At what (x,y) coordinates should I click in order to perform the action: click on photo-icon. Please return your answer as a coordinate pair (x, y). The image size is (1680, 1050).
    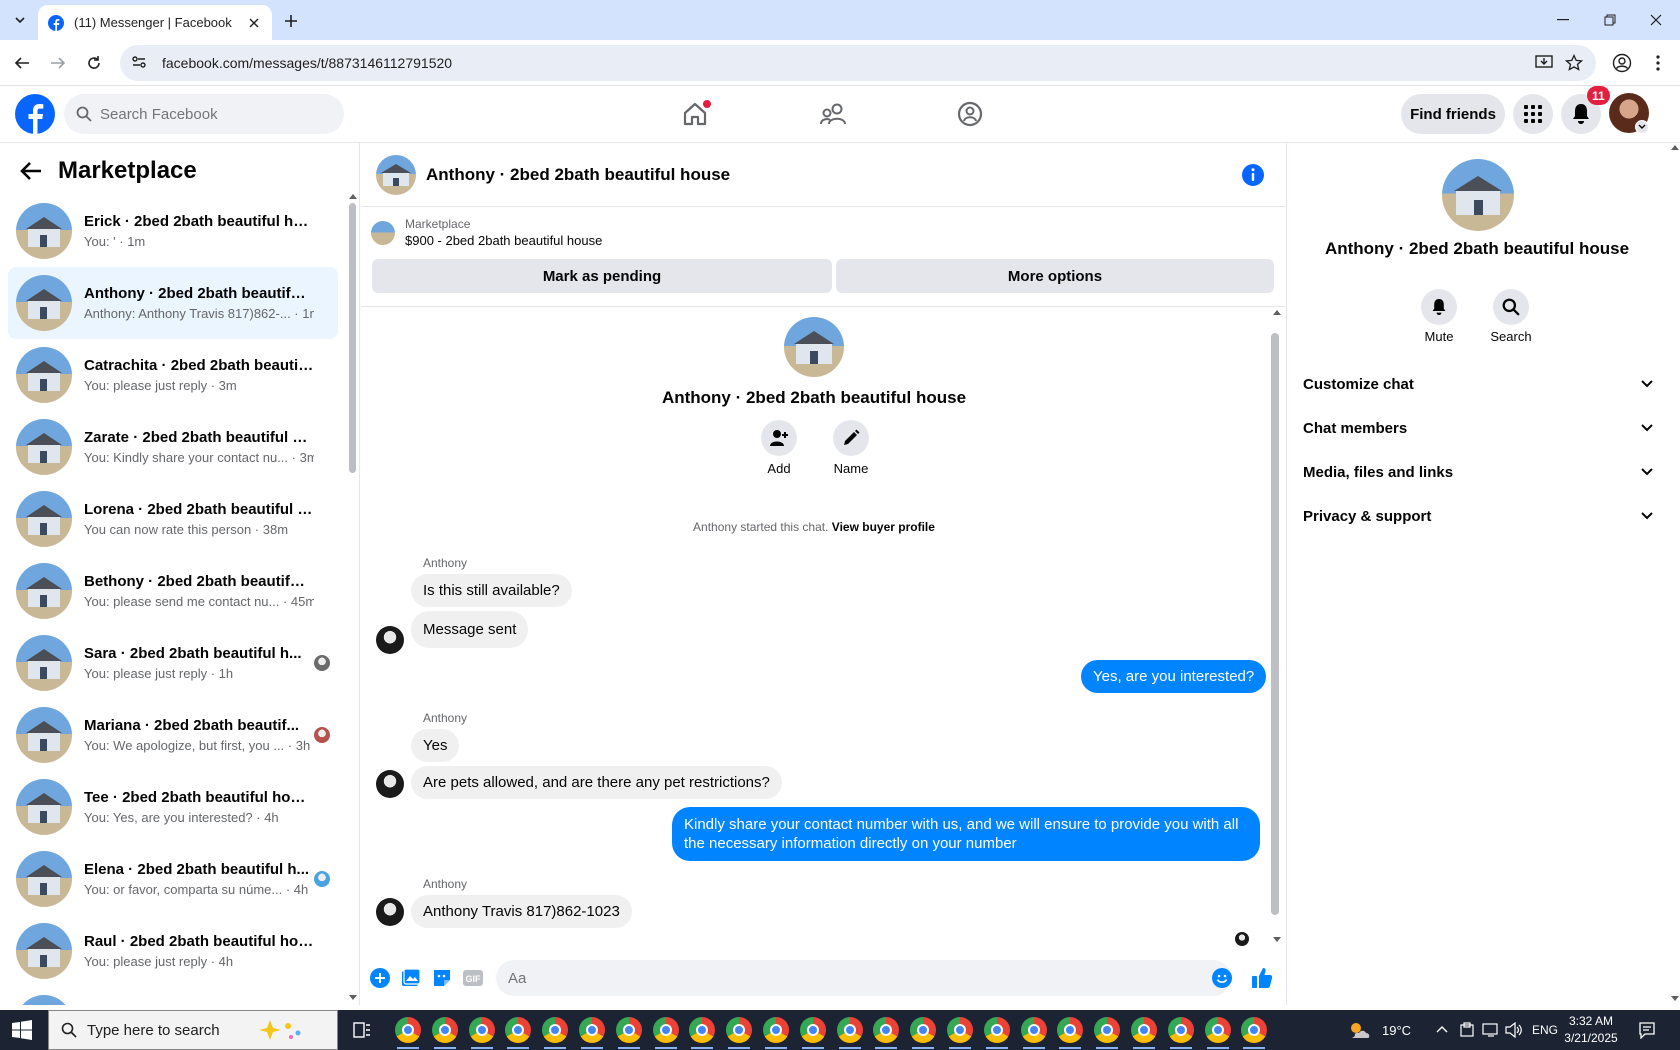
    Looking at the image, I should click on (411, 978).